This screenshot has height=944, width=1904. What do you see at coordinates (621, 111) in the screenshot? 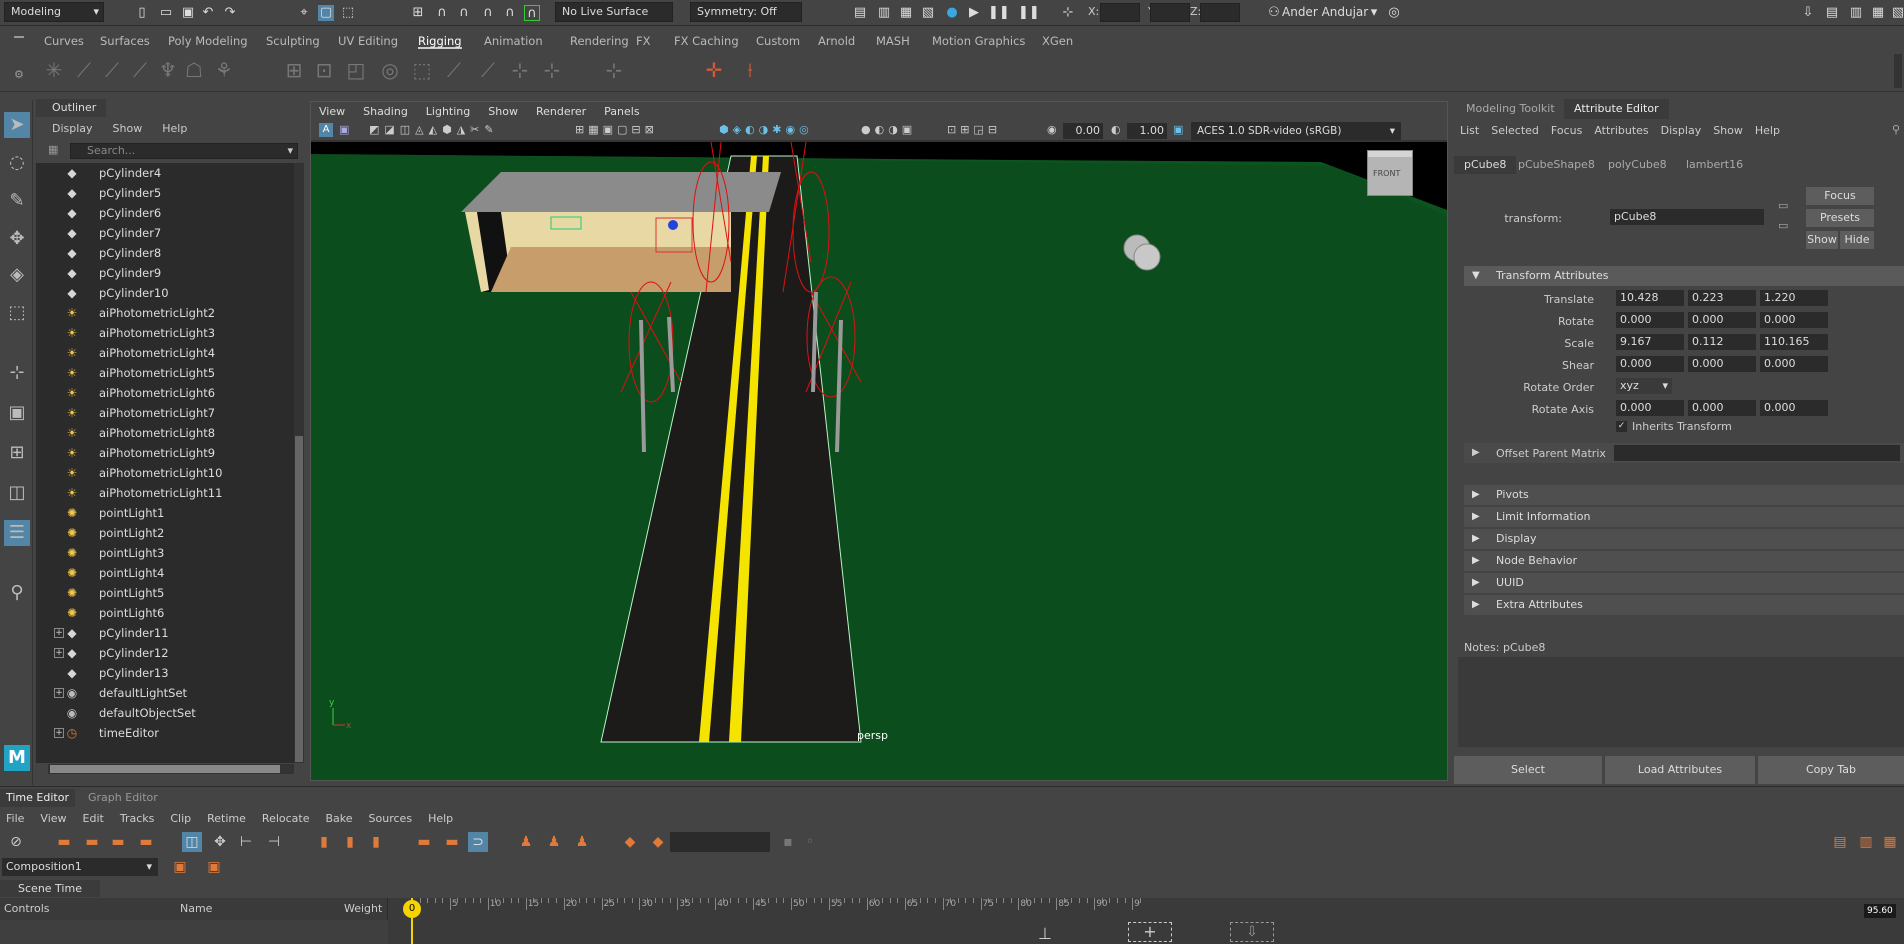
I see `viewport-menu-panels: Panels` at bounding box center [621, 111].